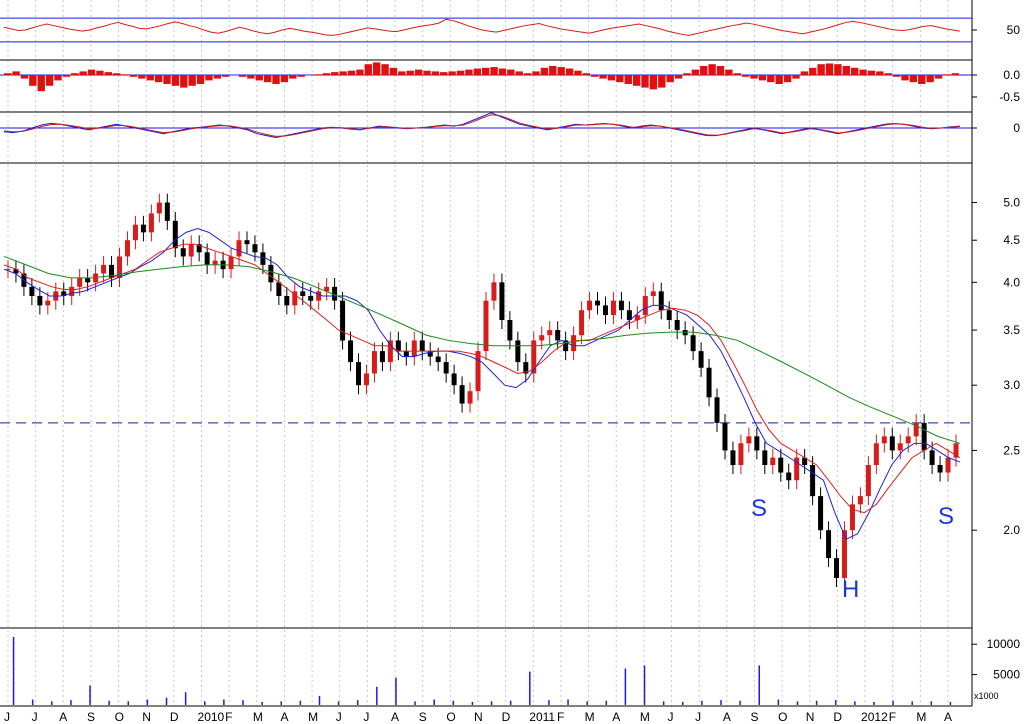 This screenshot has width=1026, height=724. I want to click on price-y-tick-label: 3.0, so click(1011, 385).